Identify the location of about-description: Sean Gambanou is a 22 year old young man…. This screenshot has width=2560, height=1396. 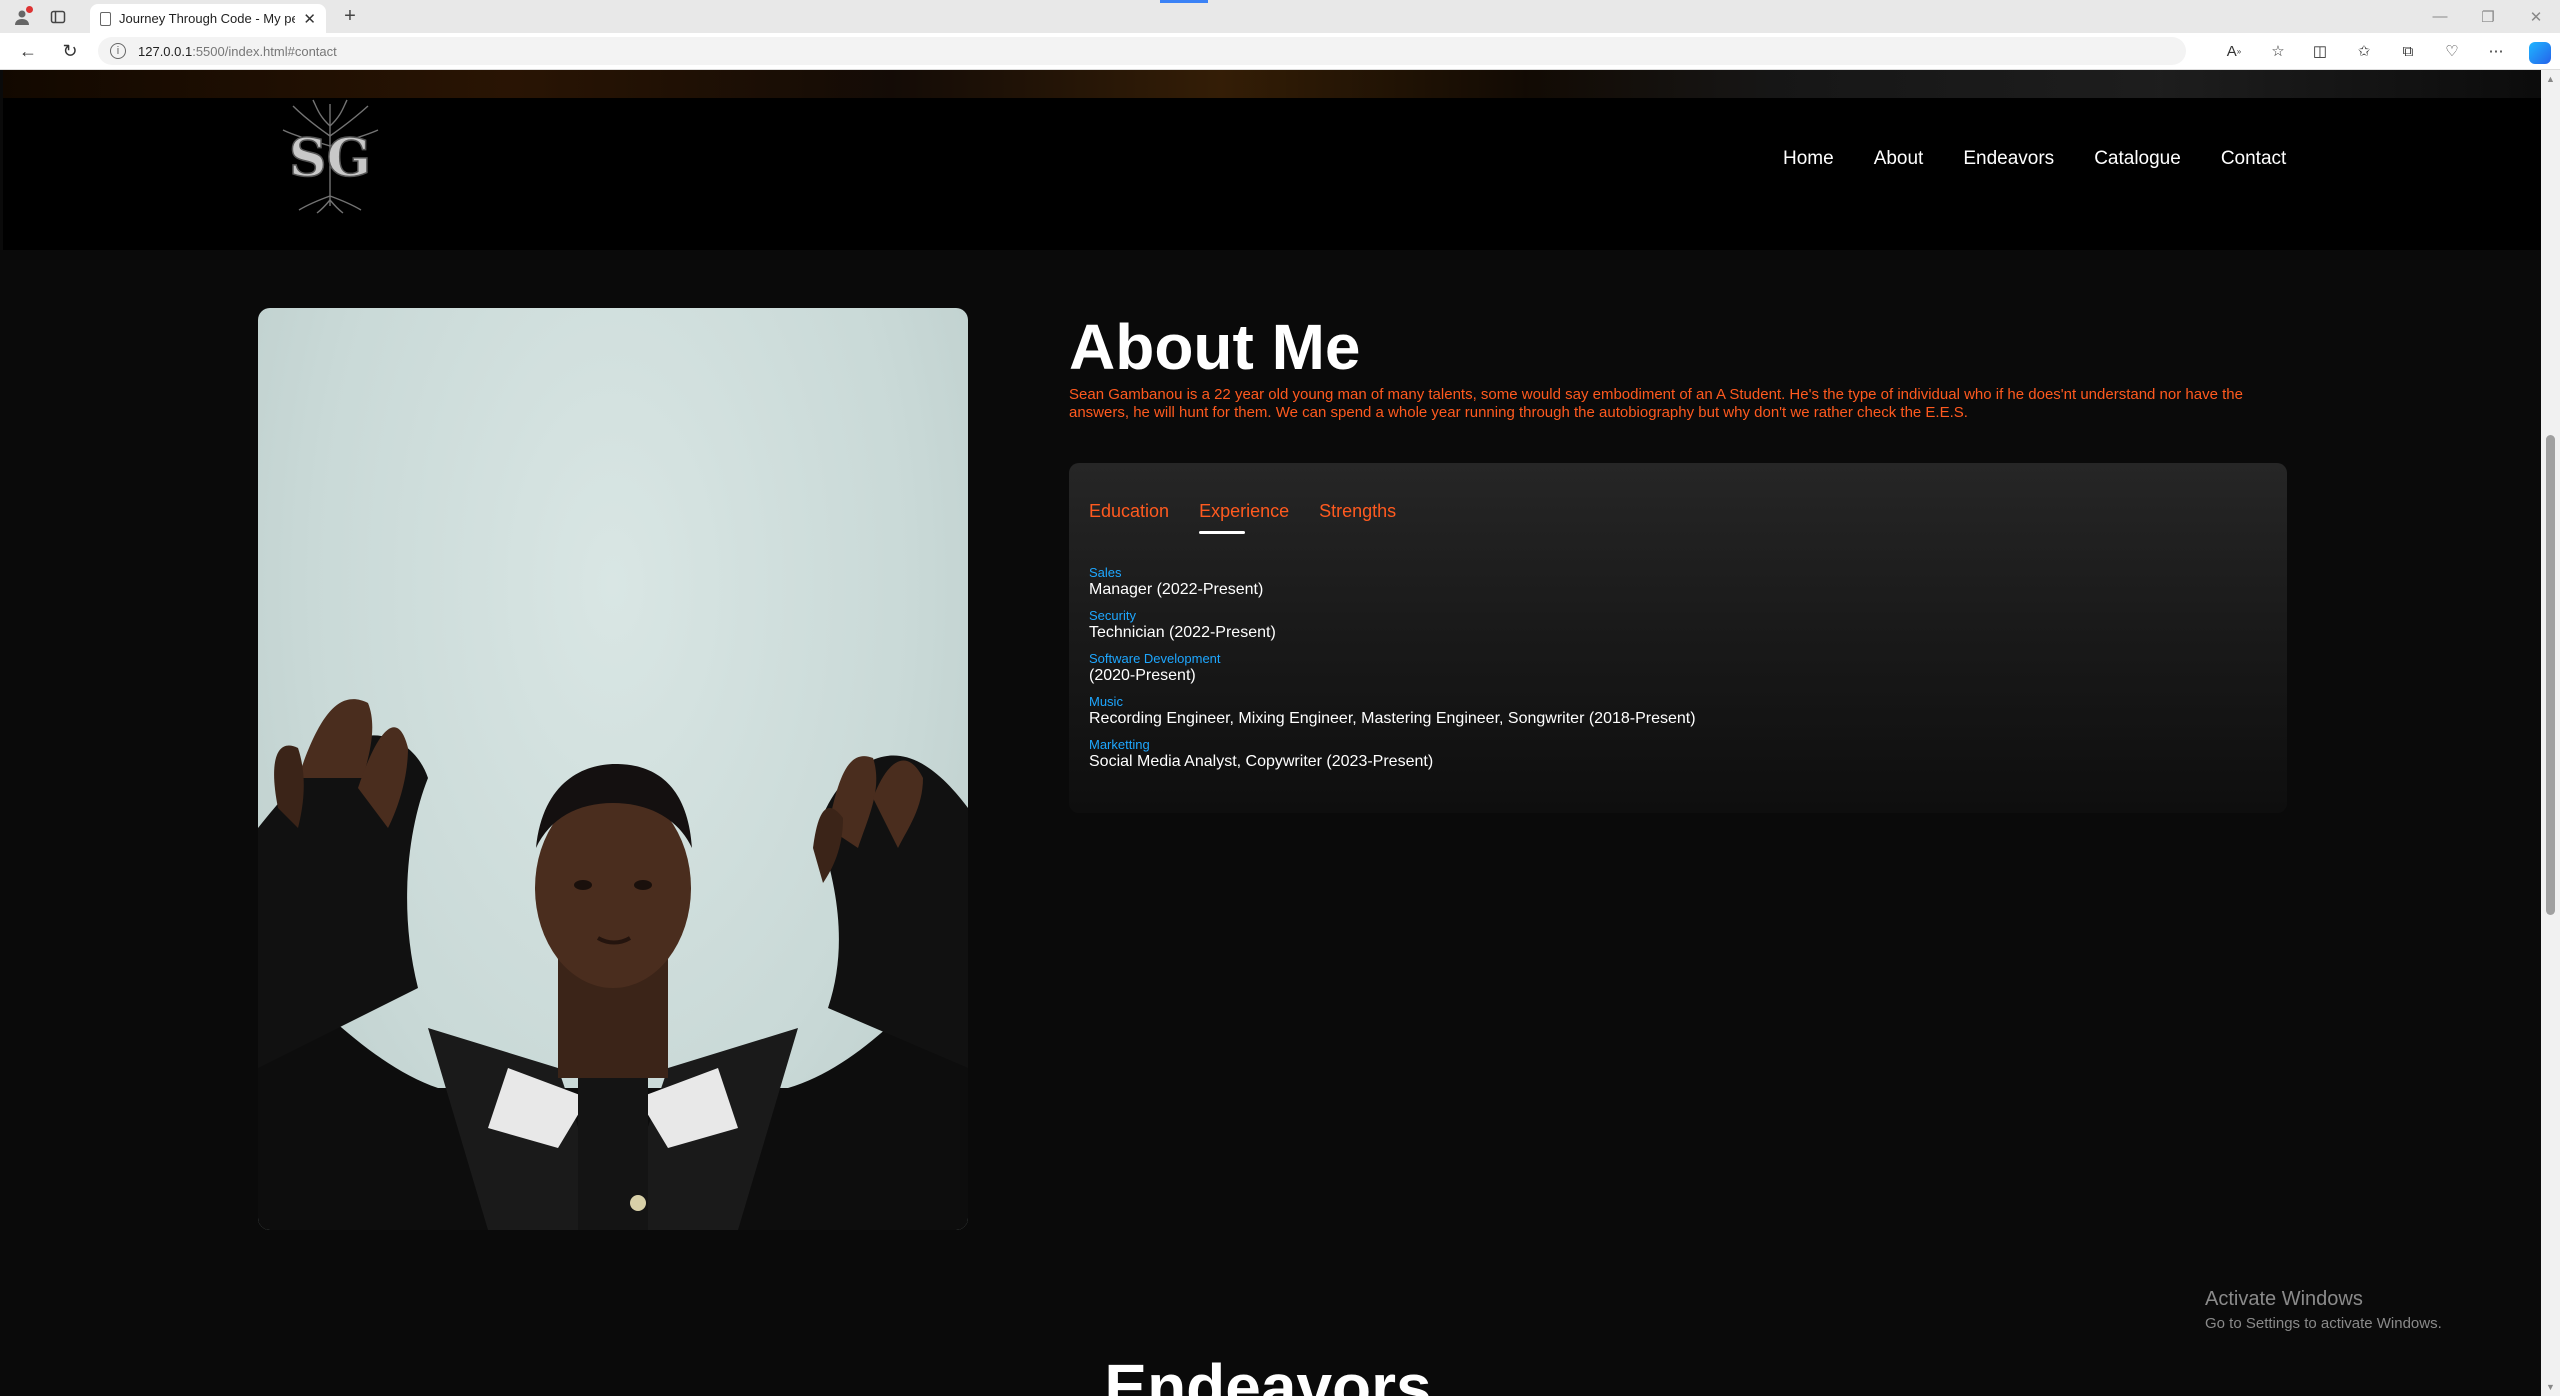
(1656, 403).